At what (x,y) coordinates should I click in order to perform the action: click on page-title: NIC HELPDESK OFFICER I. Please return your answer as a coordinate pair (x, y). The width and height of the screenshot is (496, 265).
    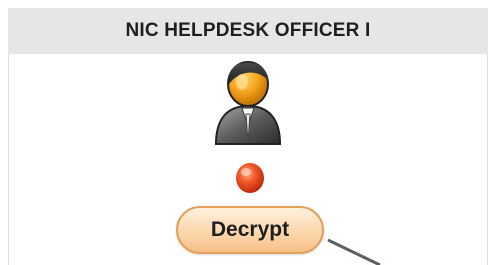
    Looking at the image, I should click on (248, 30).